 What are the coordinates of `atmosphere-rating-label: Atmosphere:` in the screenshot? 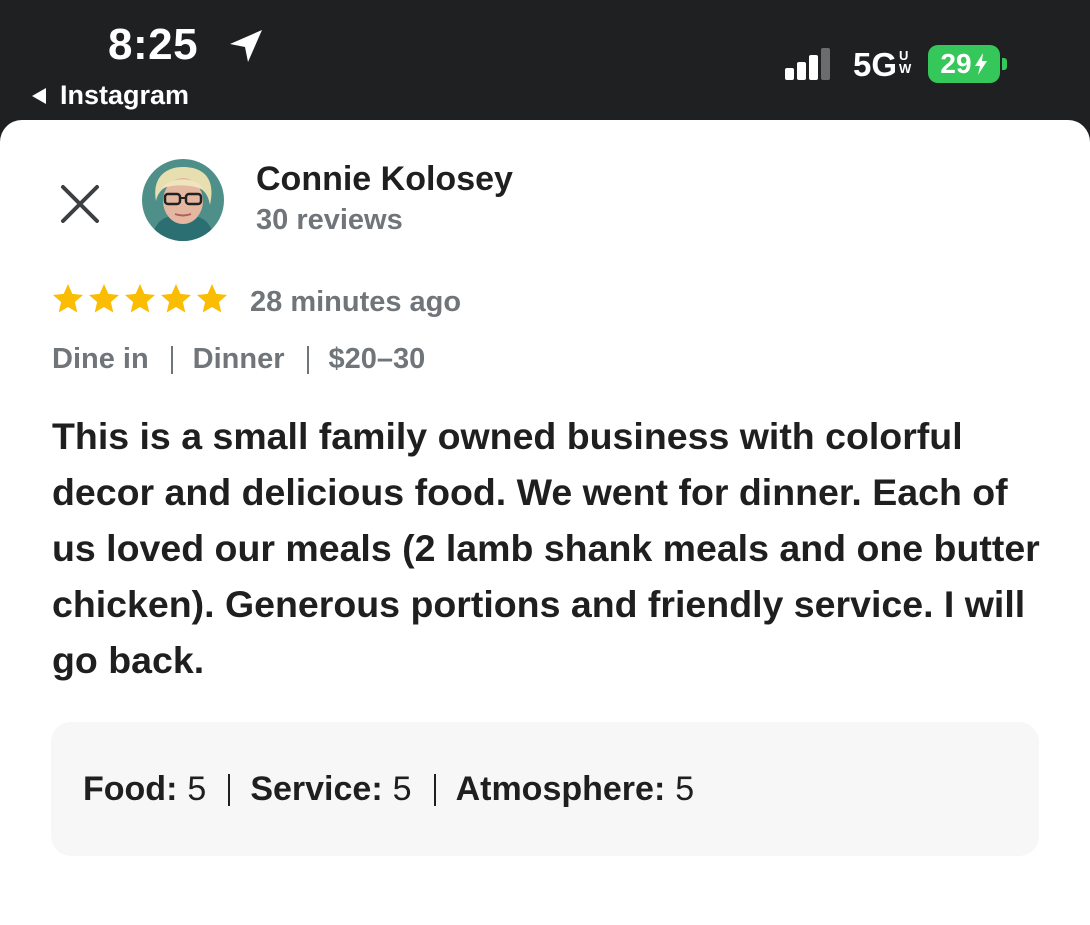 It's located at (560, 789).